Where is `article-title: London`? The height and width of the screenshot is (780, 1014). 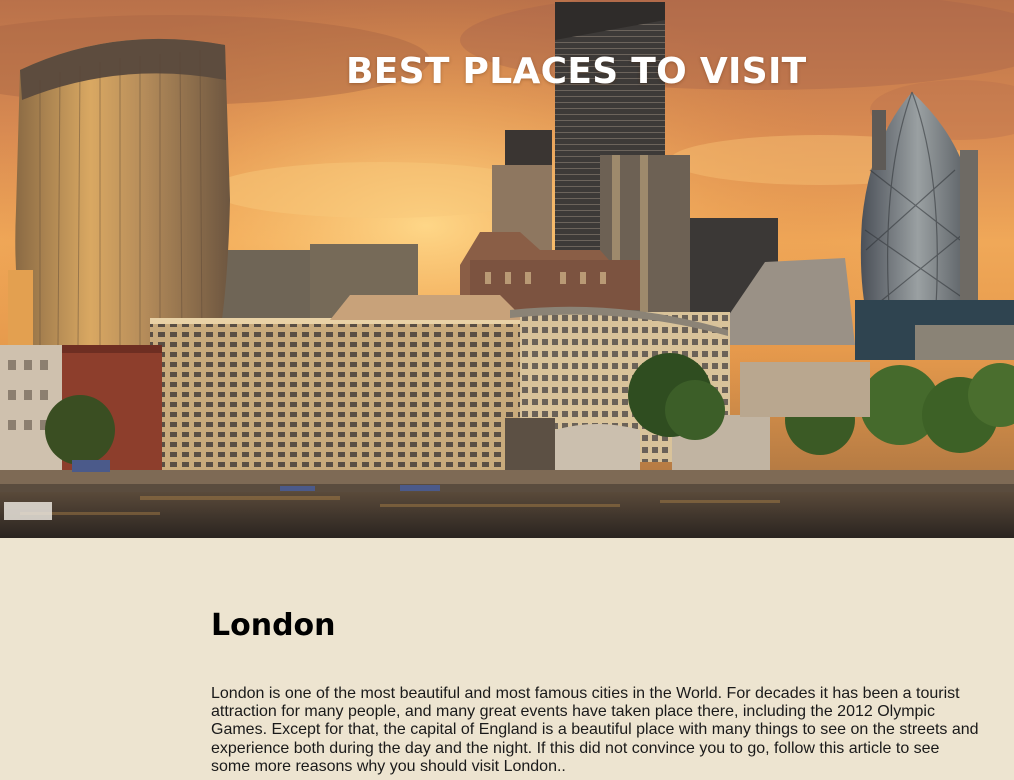 article-title: London is located at coordinates (273, 625).